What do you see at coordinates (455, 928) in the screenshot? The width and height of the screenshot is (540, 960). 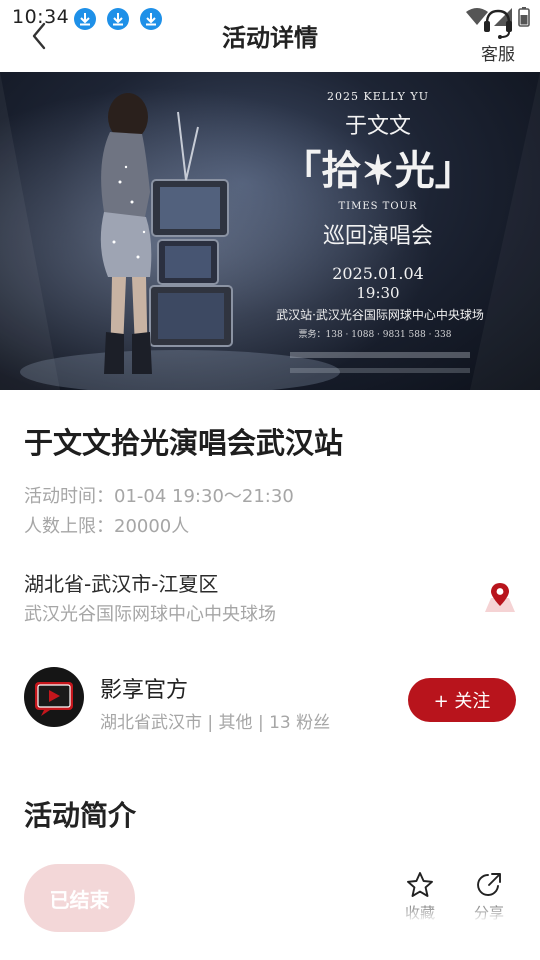 I see `bottom-fade-overlay` at bounding box center [455, 928].